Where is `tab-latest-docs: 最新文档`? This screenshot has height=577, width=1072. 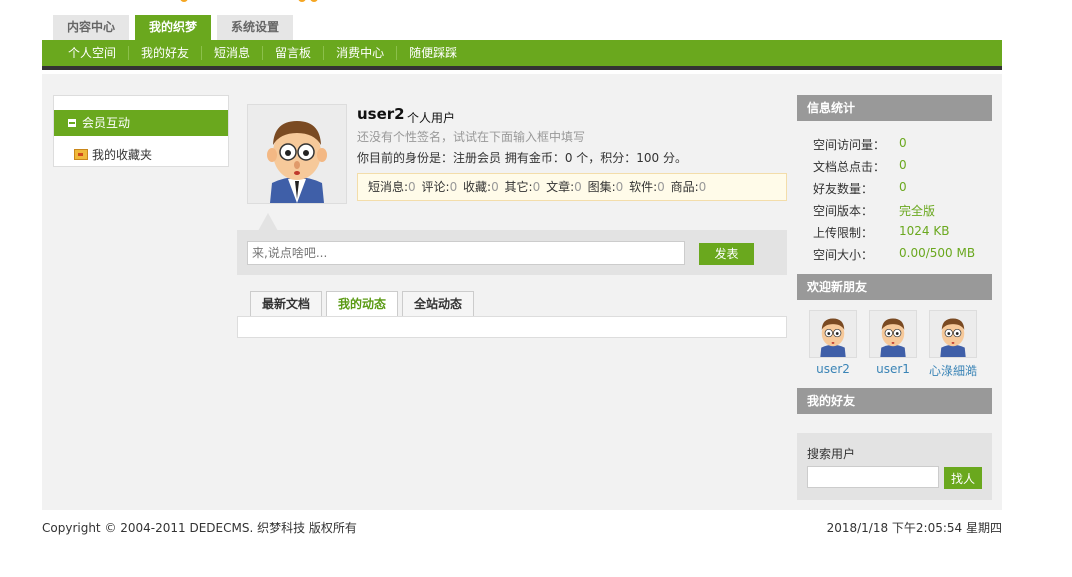 tab-latest-docs: 最新文档 is located at coordinates (286, 304).